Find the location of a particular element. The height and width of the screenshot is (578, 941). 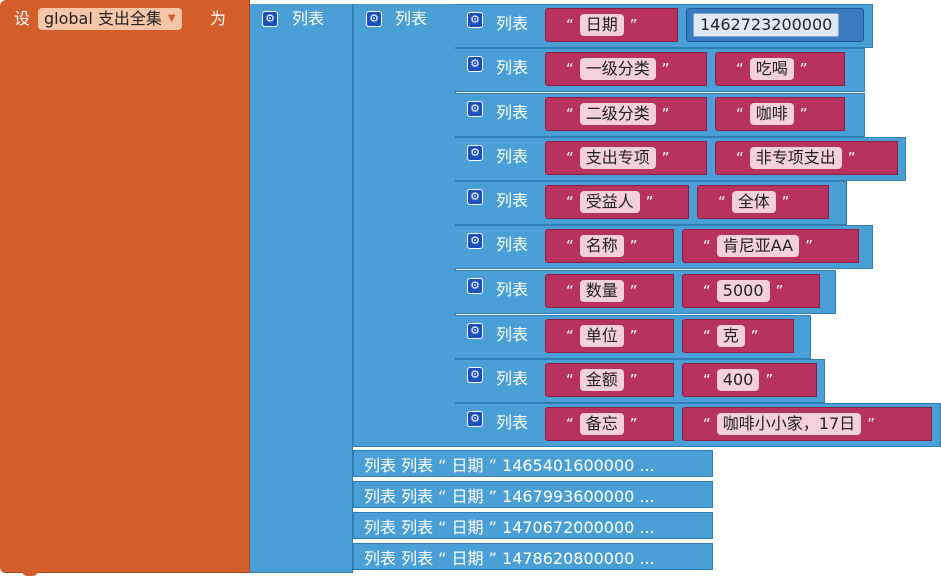

key-text: 一级分类 is located at coordinates (617, 69).